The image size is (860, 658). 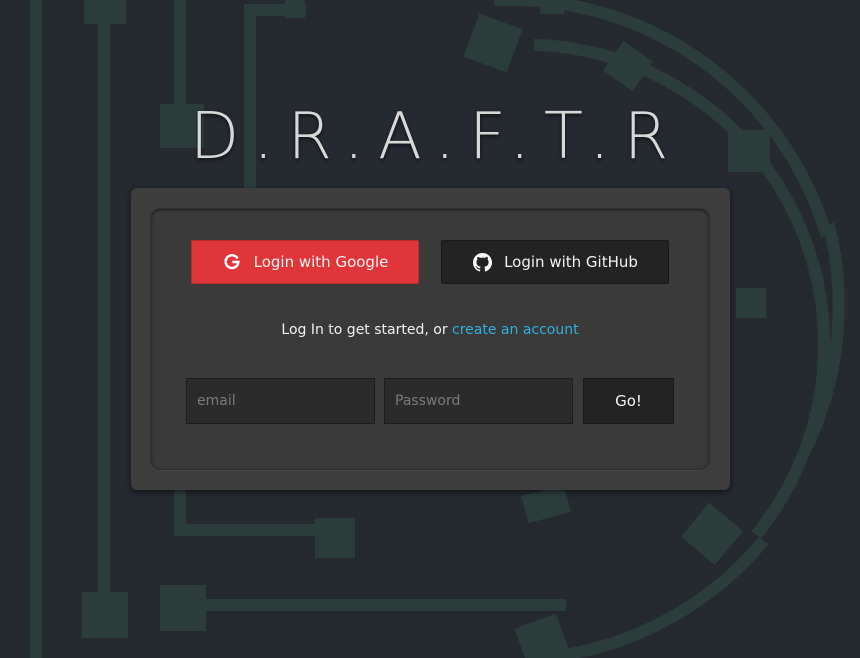 What do you see at coordinates (436, 137) in the screenshot?
I see `app-logo: D.R.A.F.T.R` at bounding box center [436, 137].